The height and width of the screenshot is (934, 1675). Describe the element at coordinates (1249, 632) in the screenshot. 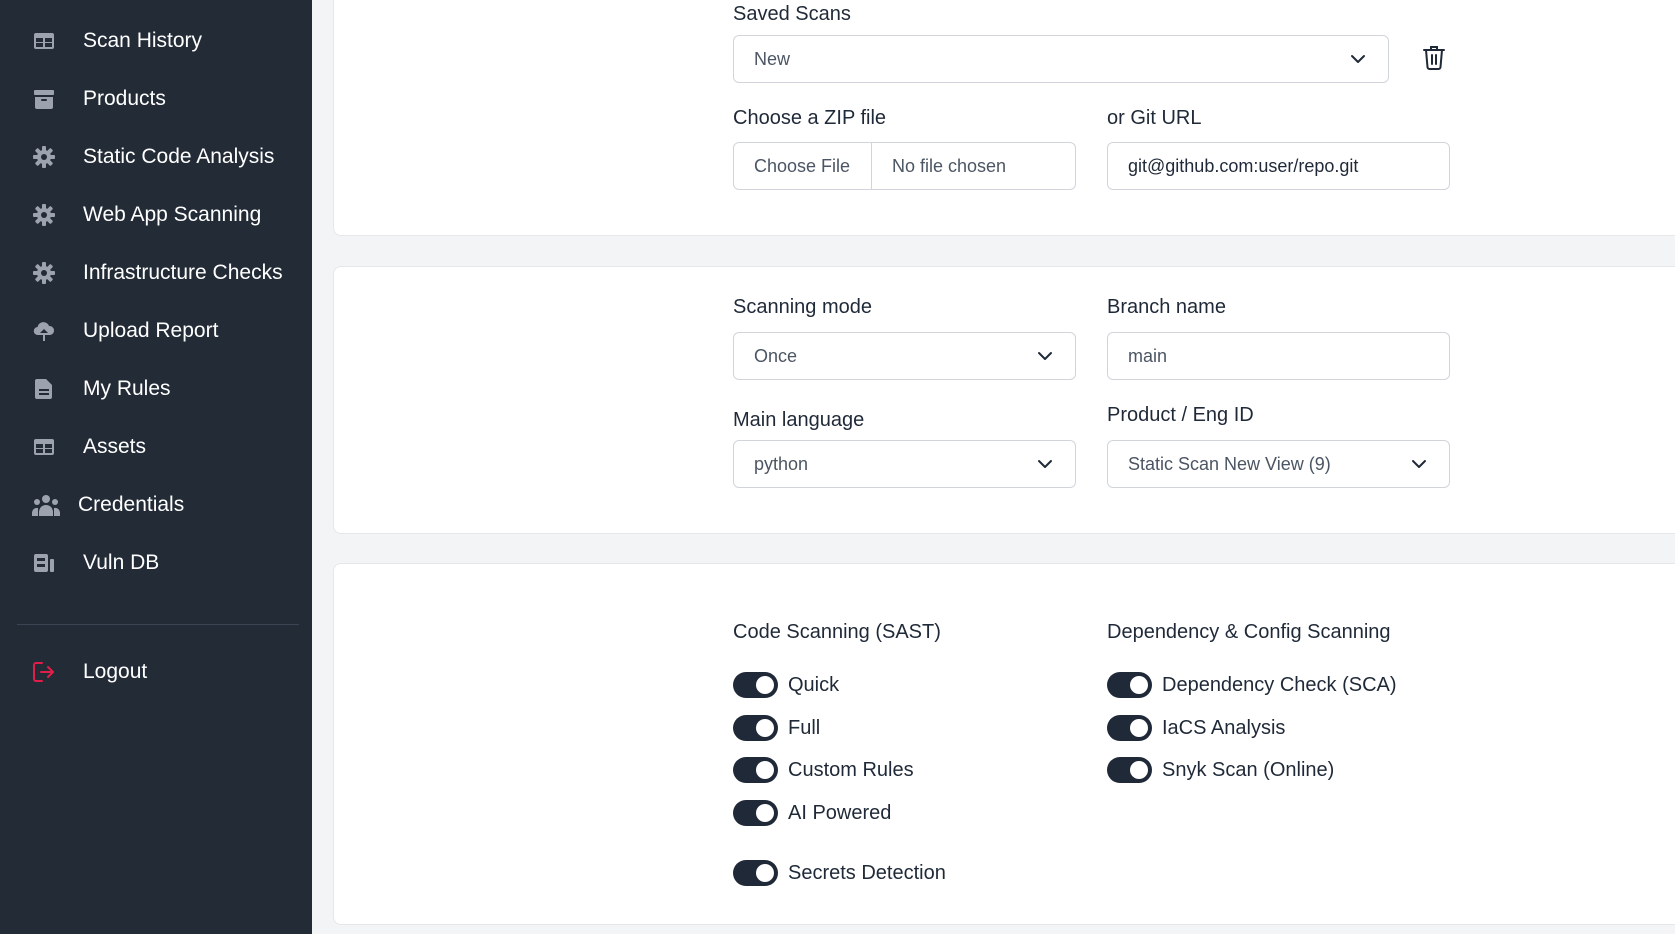

I see `dependency-section-title: Dependency & Config Scanning` at that location.